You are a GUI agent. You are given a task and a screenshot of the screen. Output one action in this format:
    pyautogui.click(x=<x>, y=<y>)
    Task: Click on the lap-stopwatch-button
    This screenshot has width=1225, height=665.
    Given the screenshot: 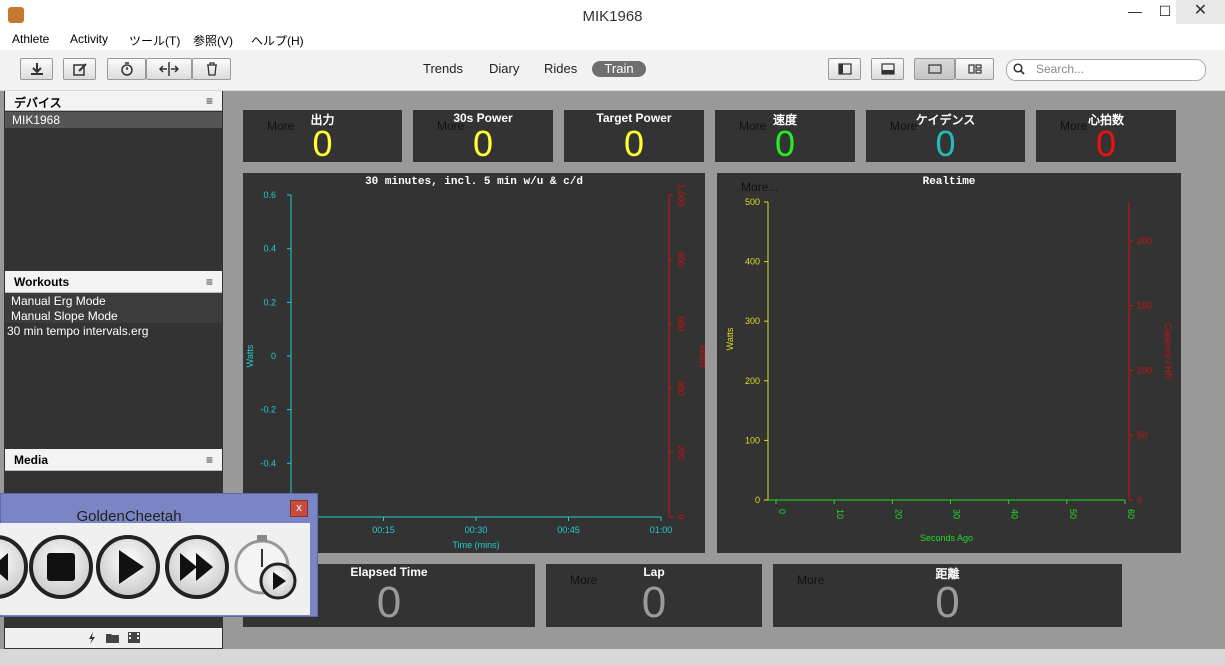 What is the action you would take?
    pyautogui.click(x=265, y=567)
    